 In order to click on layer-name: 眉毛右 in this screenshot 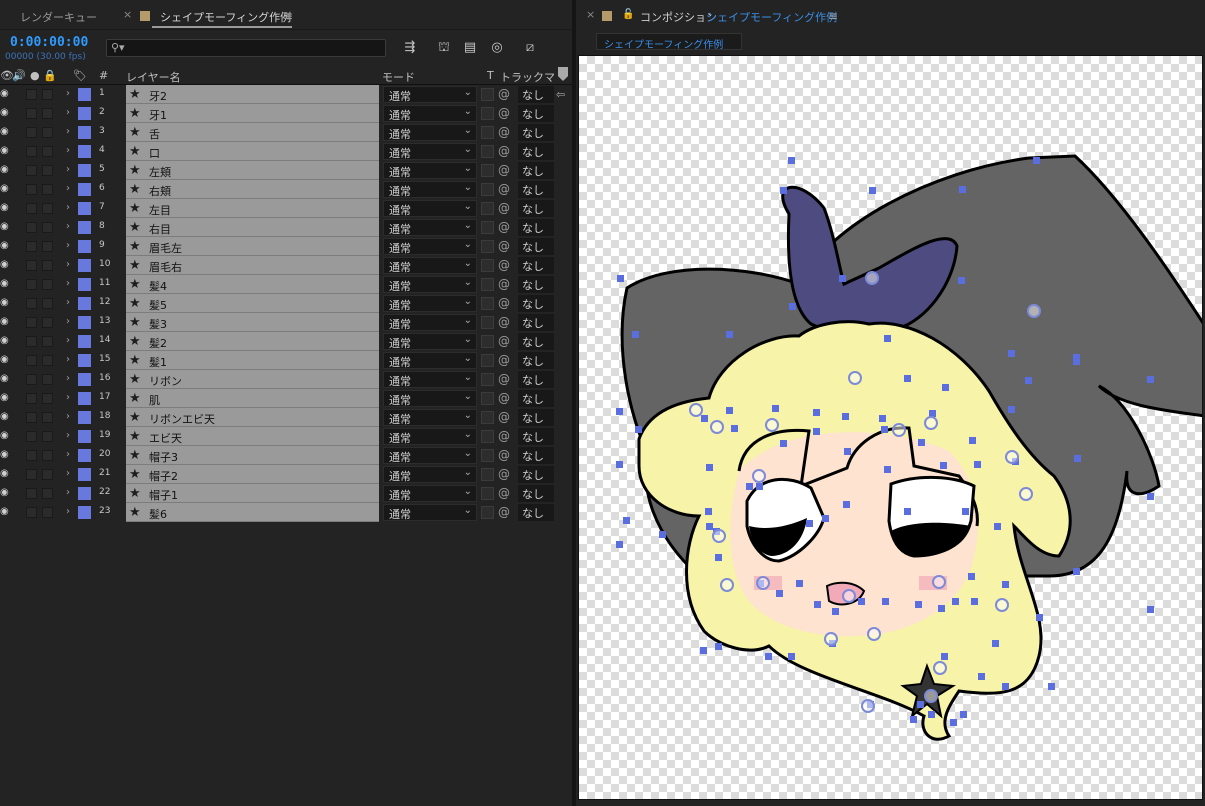, I will do `click(165, 267)`.